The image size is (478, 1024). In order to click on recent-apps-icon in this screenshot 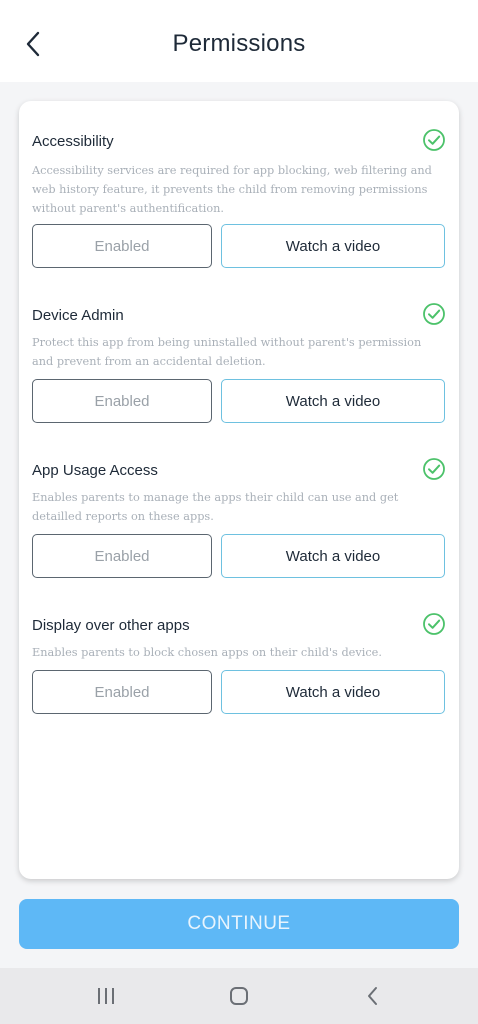, I will do `click(106, 996)`.